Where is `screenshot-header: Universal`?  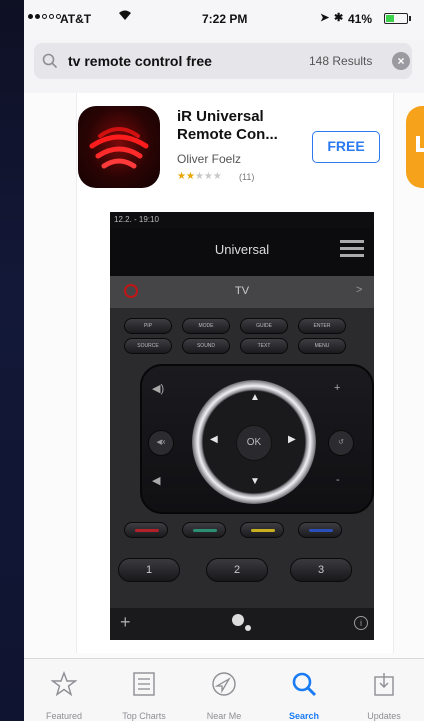
screenshot-header: Universal is located at coordinates (242, 252).